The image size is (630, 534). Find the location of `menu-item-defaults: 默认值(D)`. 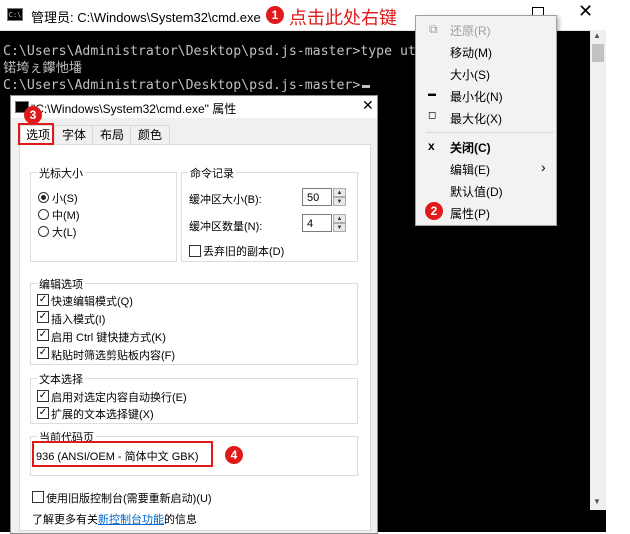

menu-item-defaults: 默认值(D) is located at coordinates (476, 191).